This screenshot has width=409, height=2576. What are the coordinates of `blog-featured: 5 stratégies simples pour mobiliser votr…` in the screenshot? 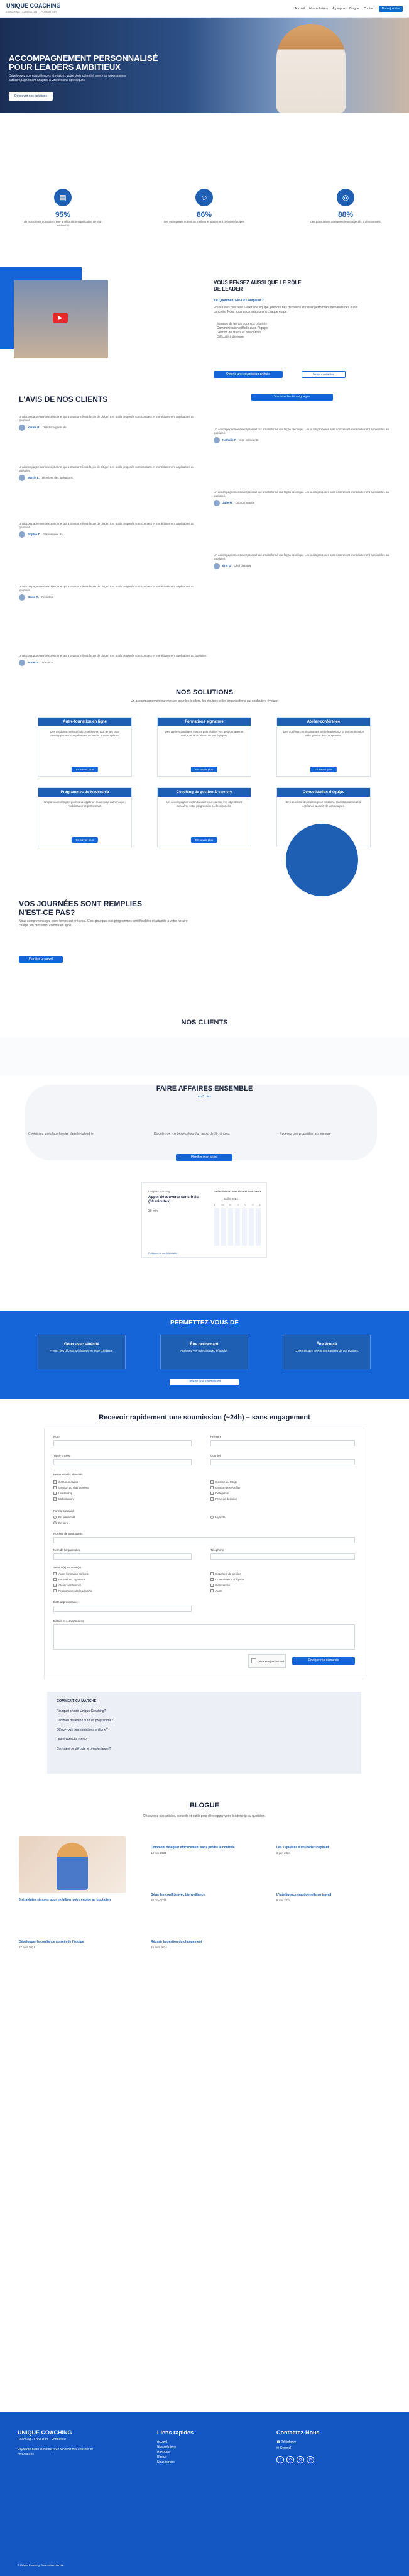 It's located at (72, 1901).